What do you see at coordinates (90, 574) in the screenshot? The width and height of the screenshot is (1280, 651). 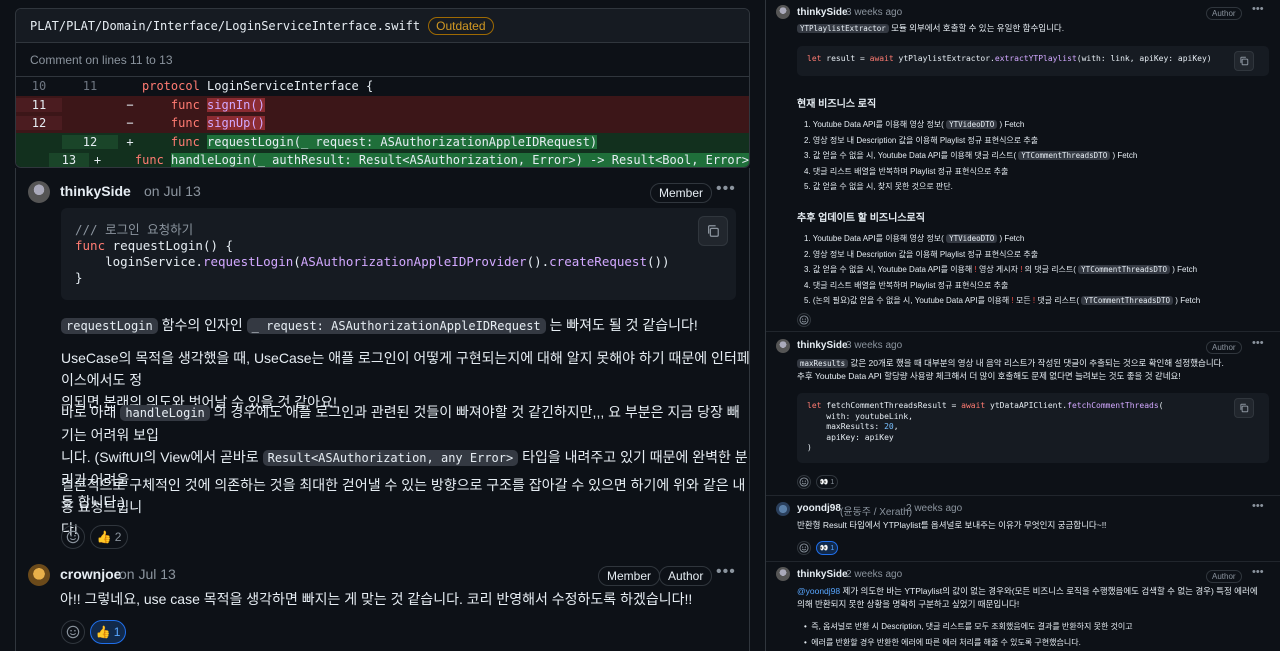 I see `comment-author: crownjoe` at bounding box center [90, 574].